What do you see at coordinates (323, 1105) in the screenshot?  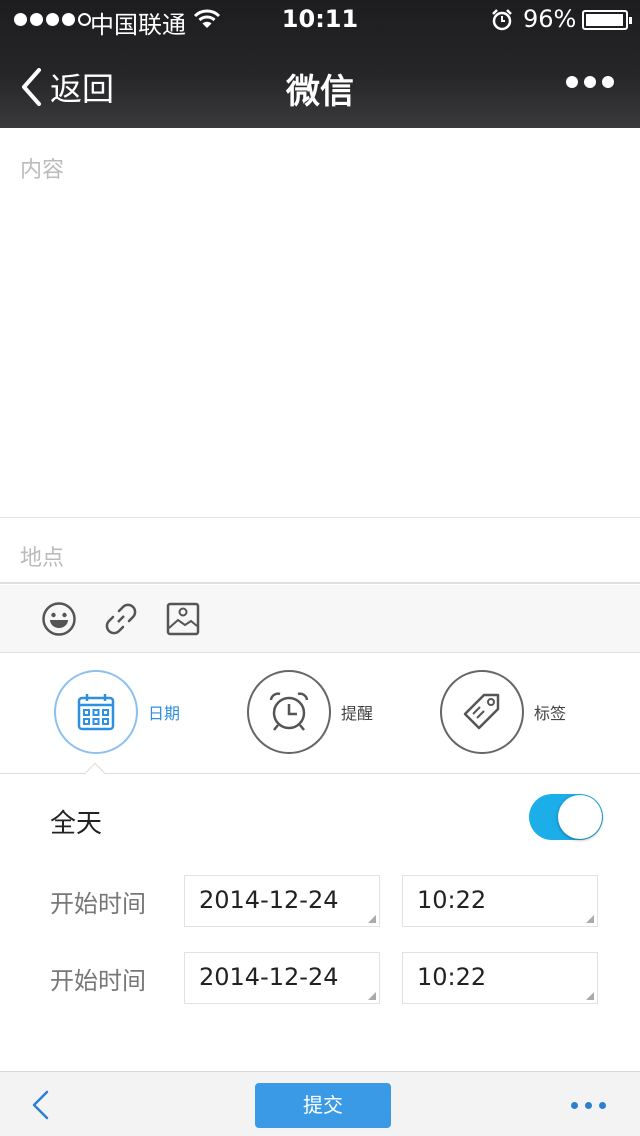 I see `submit-button: 提交` at bounding box center [323, 1105].